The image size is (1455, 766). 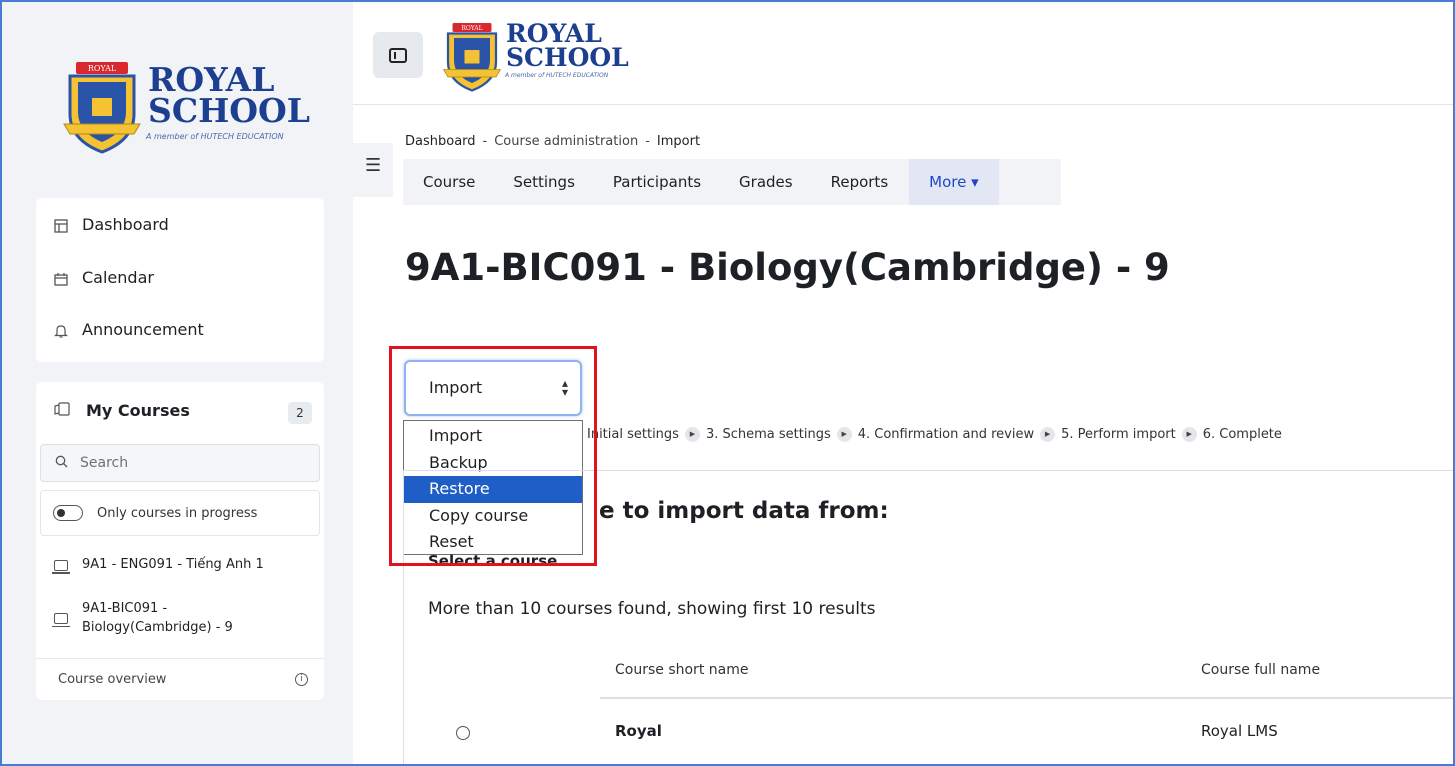 I want to click on header-divider, so click(x=903, y=104).